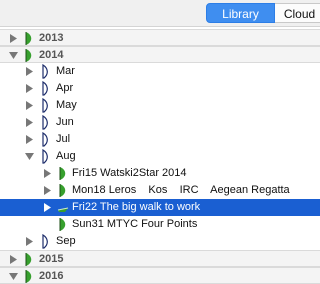 The height and width of the screenshot is (284, 320). Describe the element at coordinates (65, 71) in the screenshot. I see `month-label: Mar` at that location.